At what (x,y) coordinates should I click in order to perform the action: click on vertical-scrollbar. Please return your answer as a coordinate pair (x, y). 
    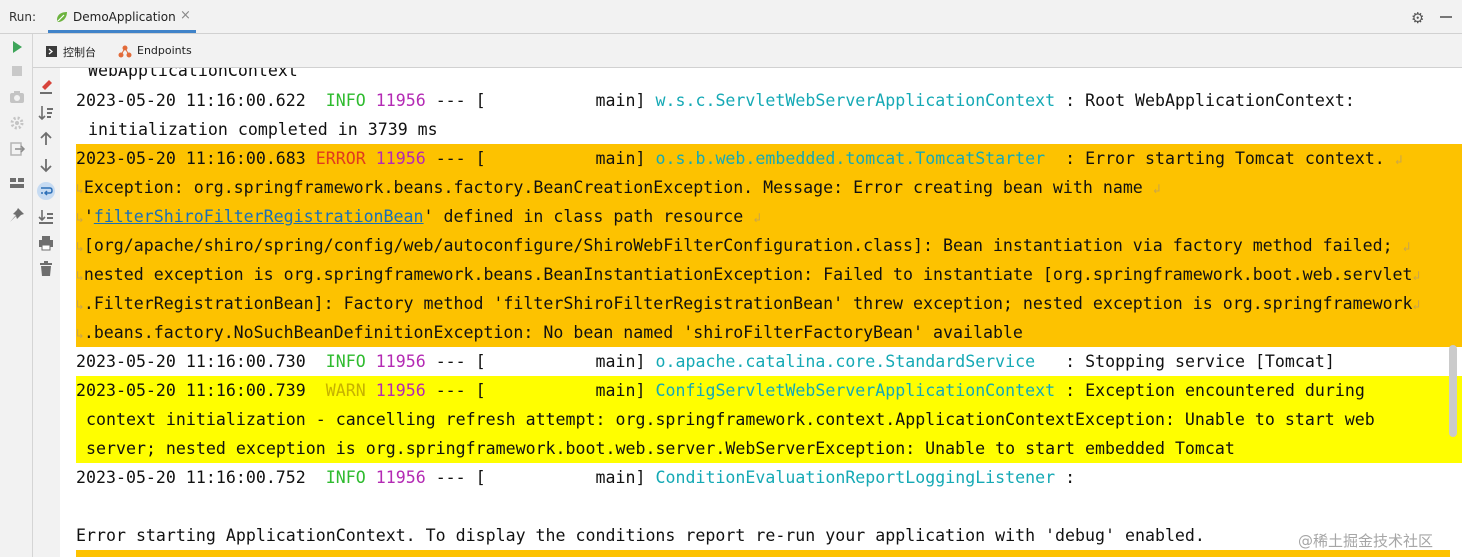
    Looking at the image, I should click on (1453, 391).